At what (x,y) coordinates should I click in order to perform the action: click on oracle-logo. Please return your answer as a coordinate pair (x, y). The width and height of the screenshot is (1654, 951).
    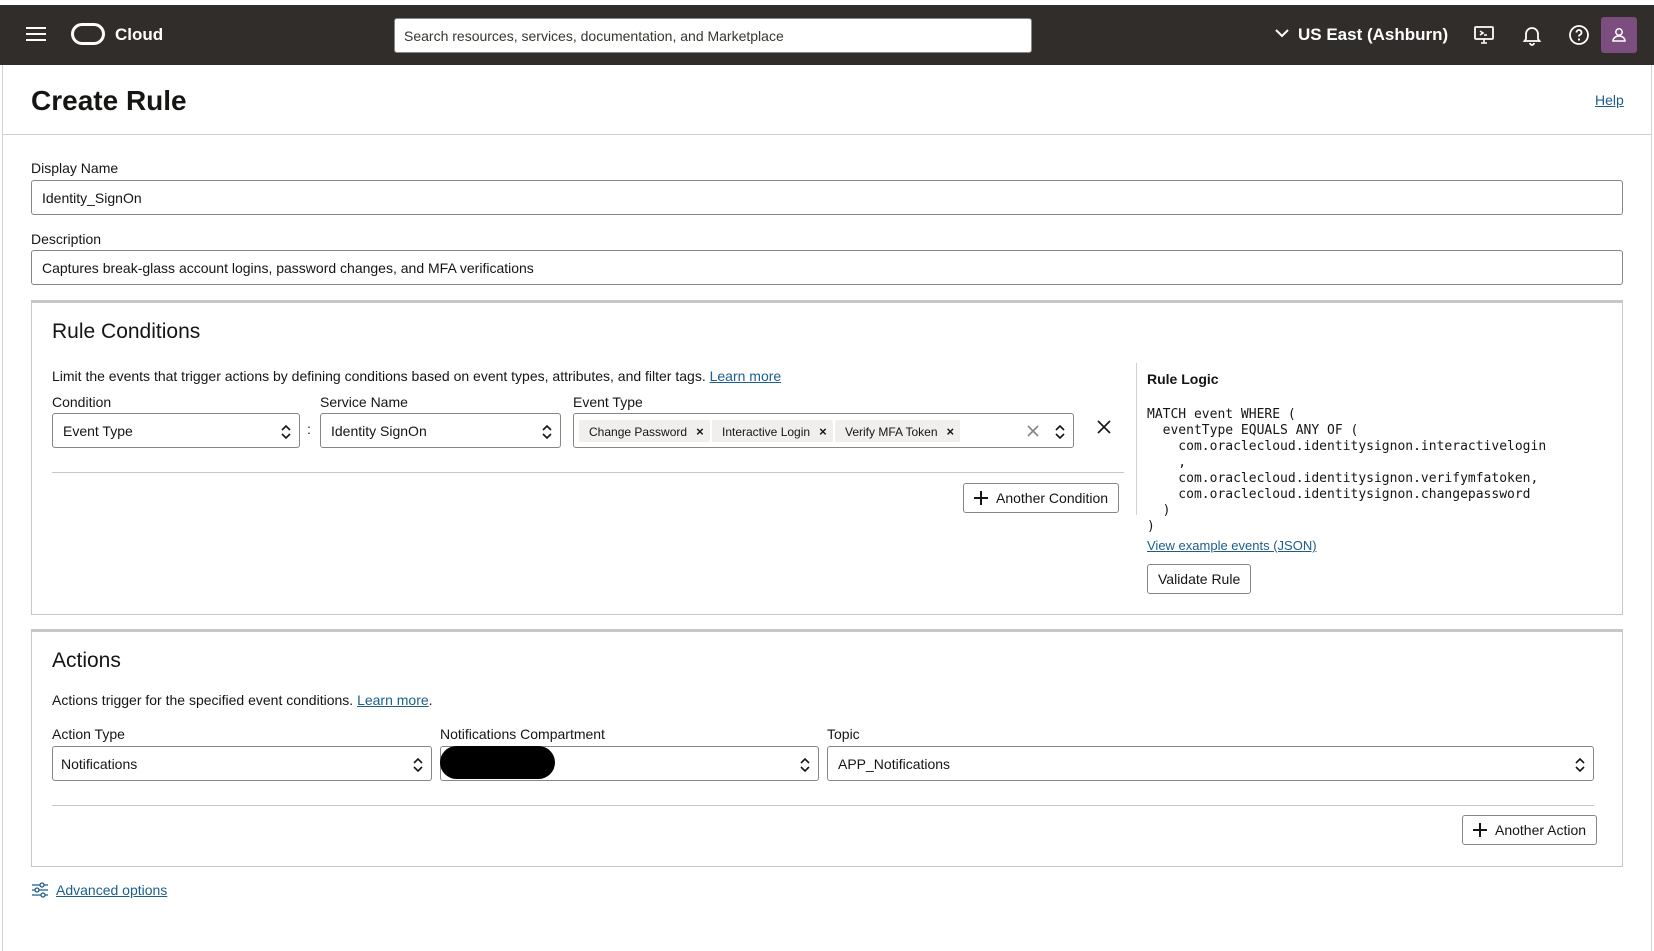
    Looking at the image, I should click on (88, 34).